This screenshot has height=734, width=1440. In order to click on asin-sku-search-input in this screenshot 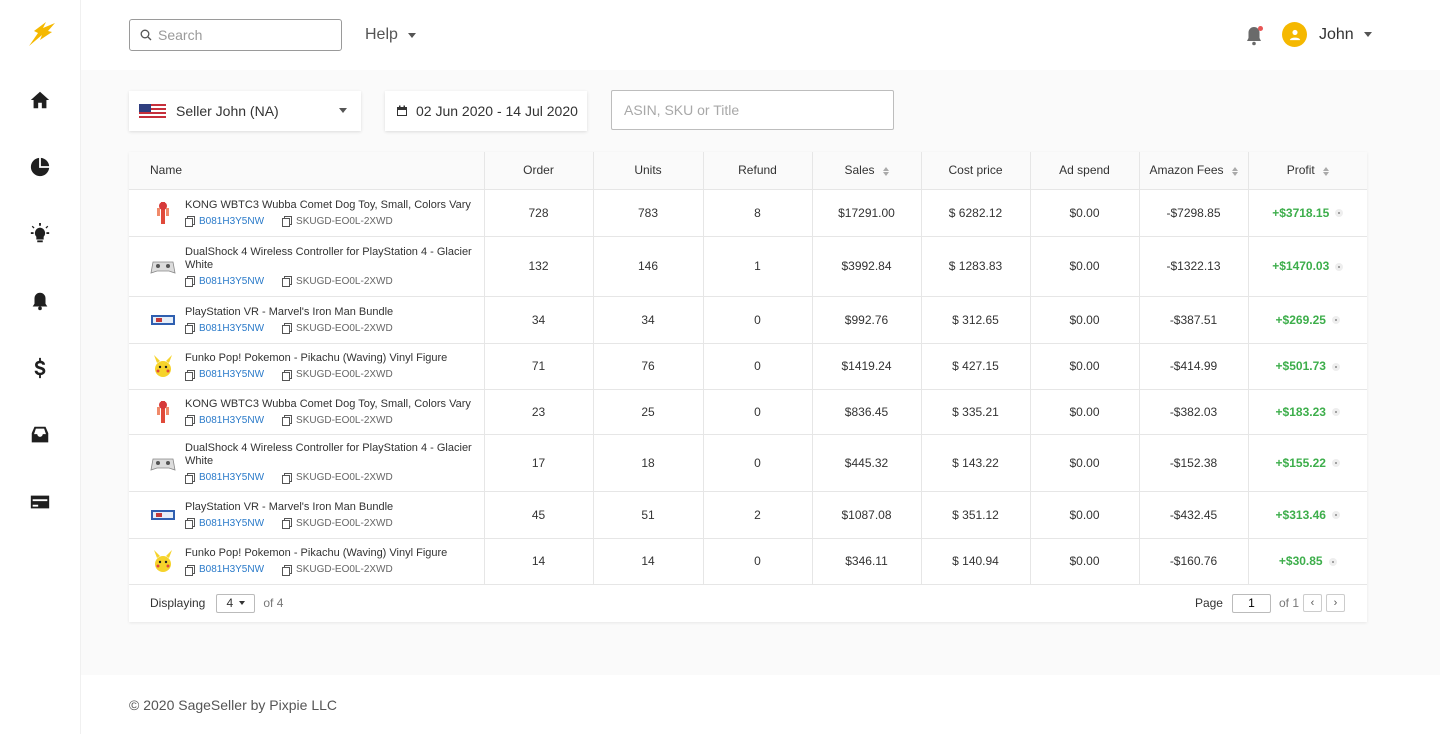, I will do `click(752, 110)`.